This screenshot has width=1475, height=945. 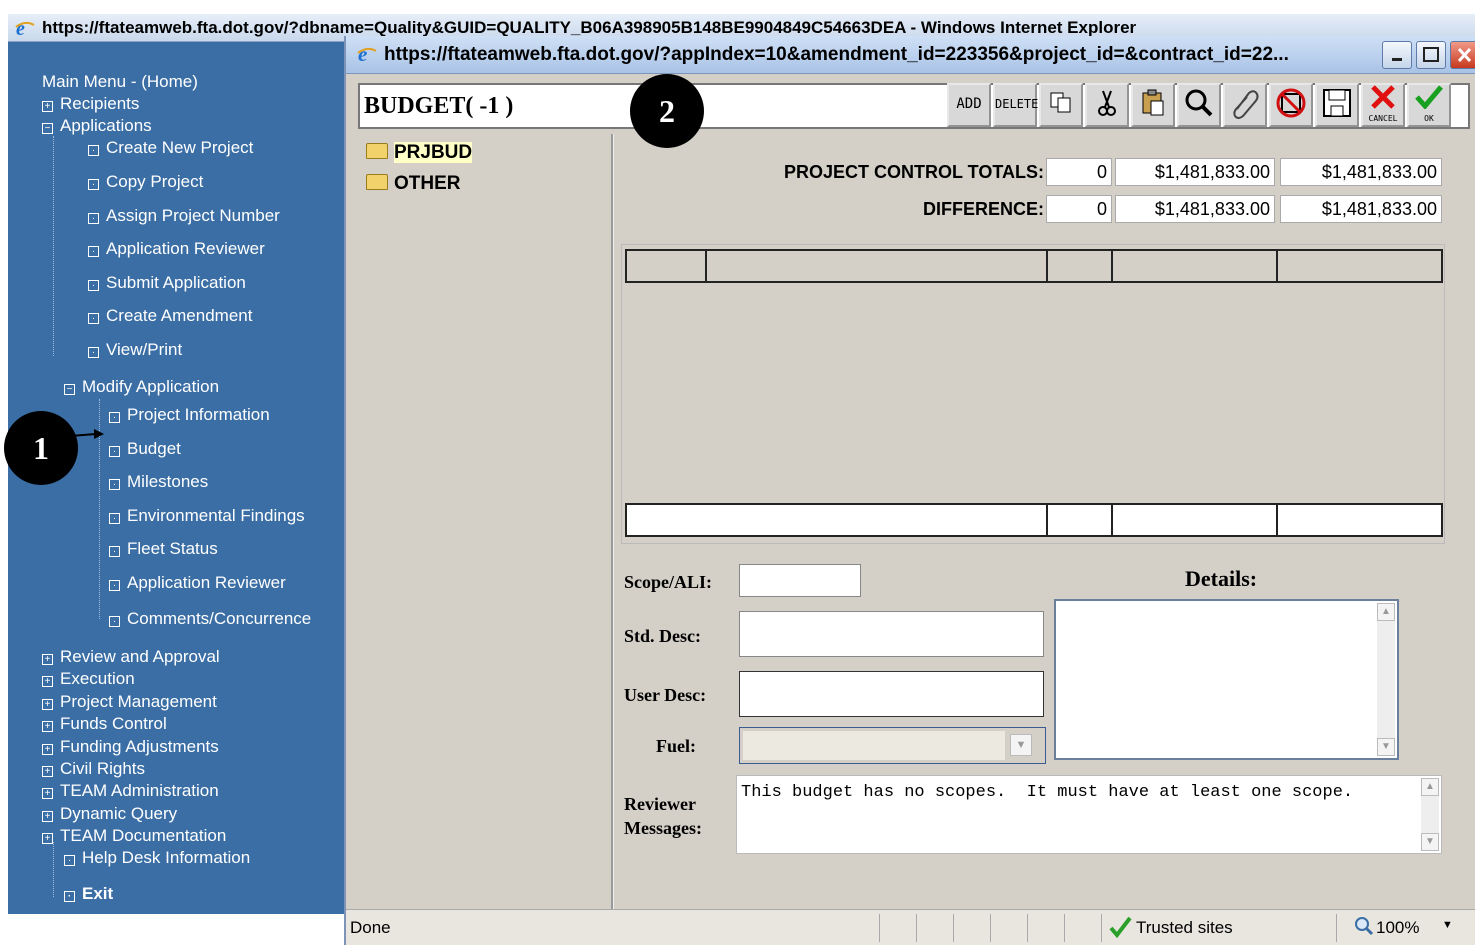 What do you see at coordinates (1429, 118) in the screenshot?
I see `ok-label: OK` at bounding box center [1429, 118].